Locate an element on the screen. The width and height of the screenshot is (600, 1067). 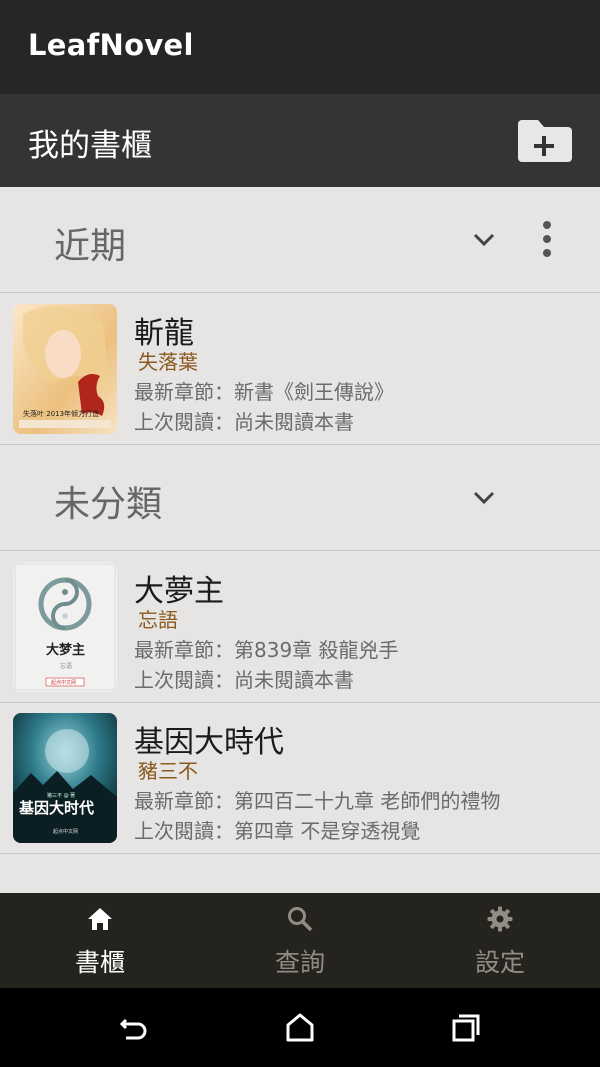
home-icon is located at coordinates (100, 919).